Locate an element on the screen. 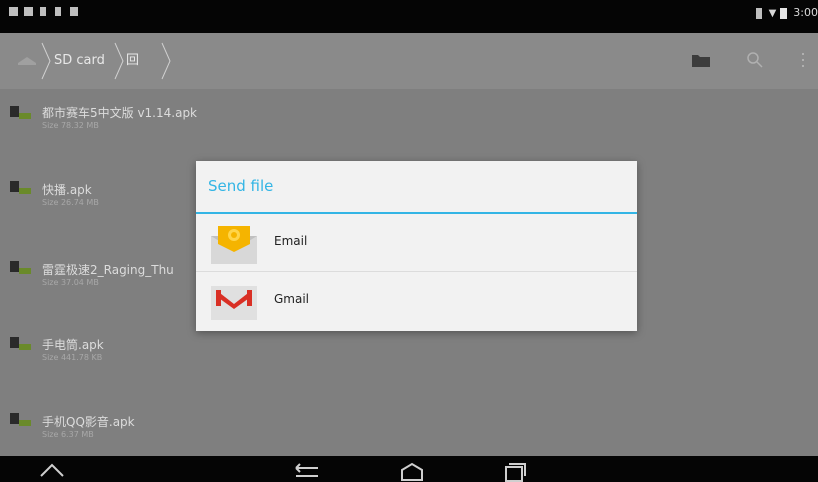 The width and height of the screenshot is (818, 482). overflow-menu-icon is located at coordinates (803, 60).